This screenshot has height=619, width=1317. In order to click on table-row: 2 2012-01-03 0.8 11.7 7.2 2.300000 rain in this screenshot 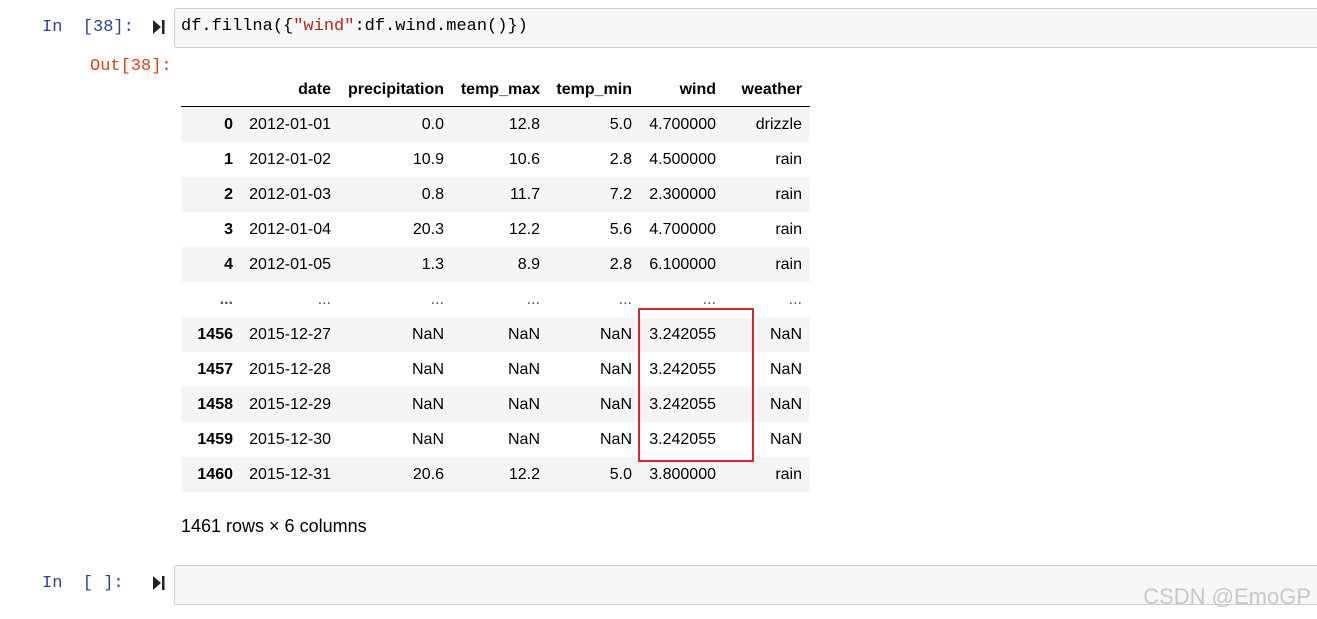, I will do `click(495, 194)`.